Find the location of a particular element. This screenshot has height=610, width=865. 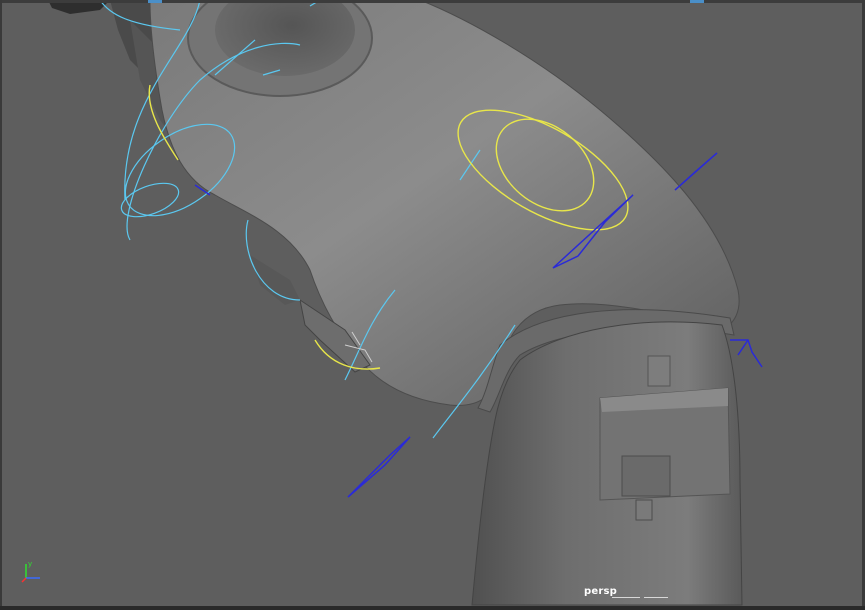

viewport-top-border is located at coordinates (432, 1).